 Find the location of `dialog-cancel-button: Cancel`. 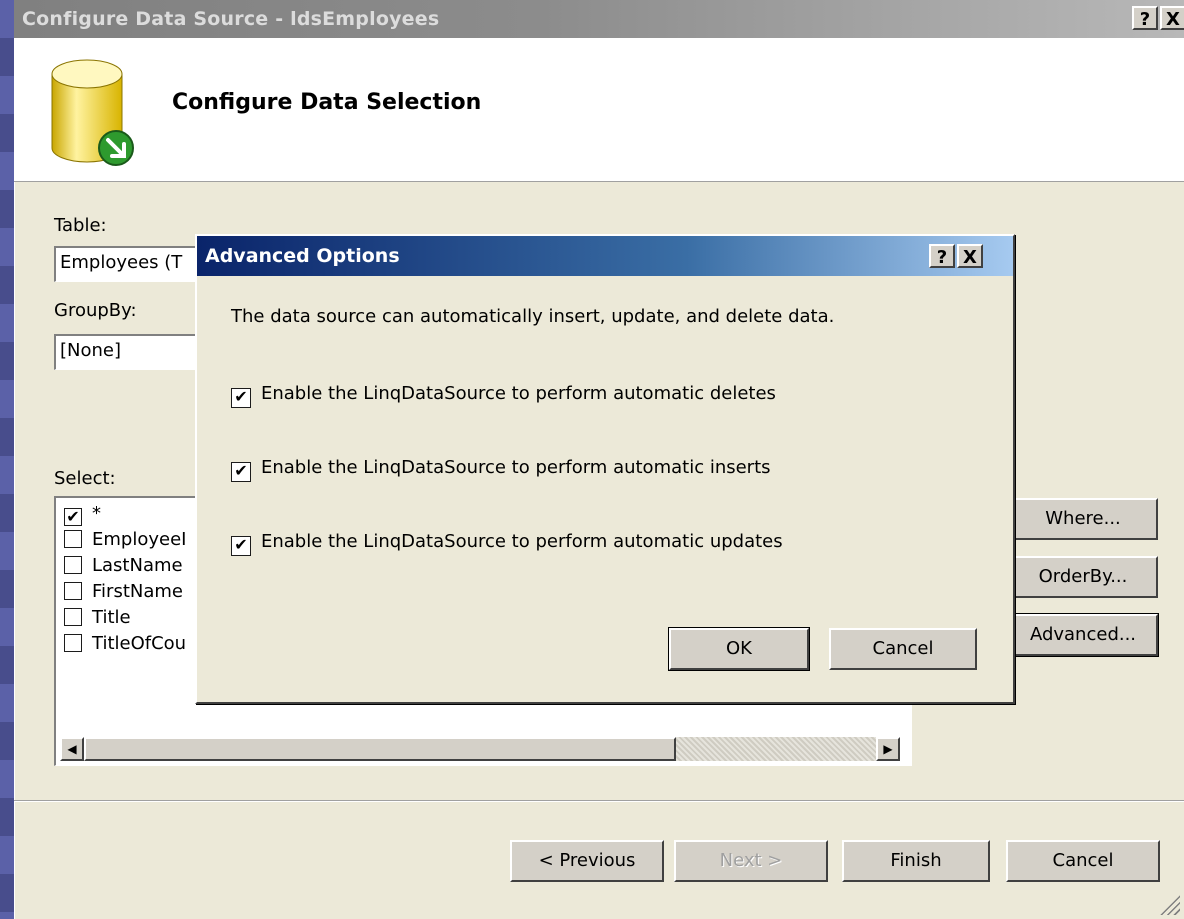

dialog-cancel-button: Cancel is located at coordinates (903, 649).